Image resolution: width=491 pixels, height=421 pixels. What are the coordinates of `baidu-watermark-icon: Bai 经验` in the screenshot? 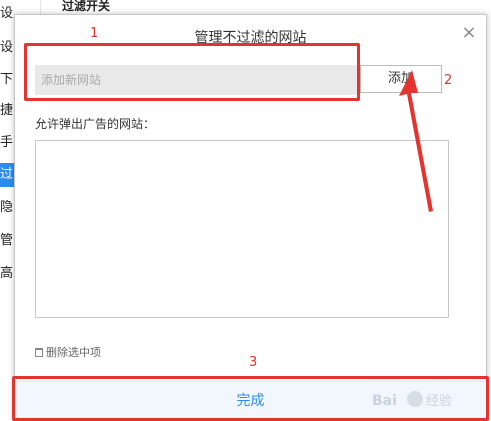 It's located at (412, 400).